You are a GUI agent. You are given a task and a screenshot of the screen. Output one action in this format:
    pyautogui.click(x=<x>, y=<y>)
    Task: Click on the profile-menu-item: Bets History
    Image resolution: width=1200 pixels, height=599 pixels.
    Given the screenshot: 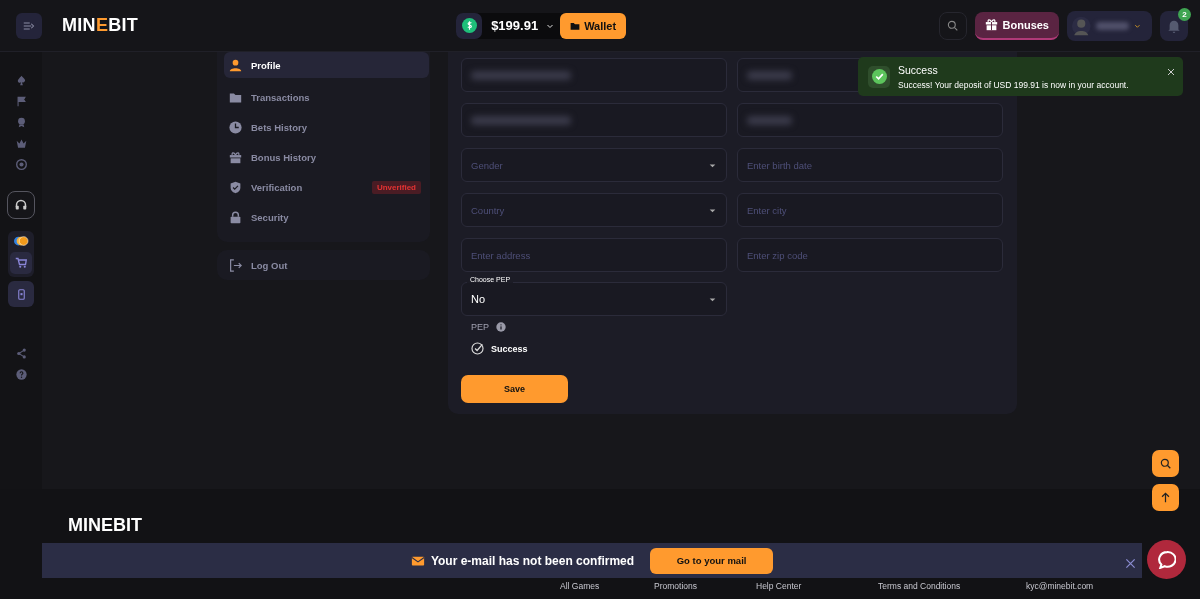 What is the action you would take?
    pyautogui.click(x=326, y=127)
    